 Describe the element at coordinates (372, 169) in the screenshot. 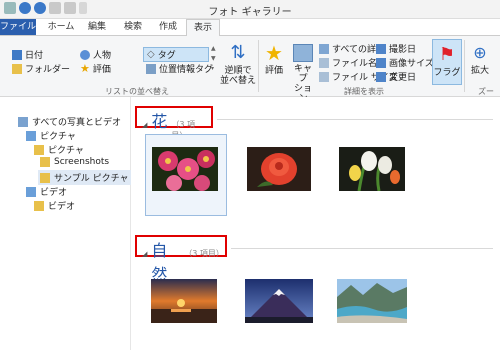

I see `photo-thumbnail-lilies` at that location.